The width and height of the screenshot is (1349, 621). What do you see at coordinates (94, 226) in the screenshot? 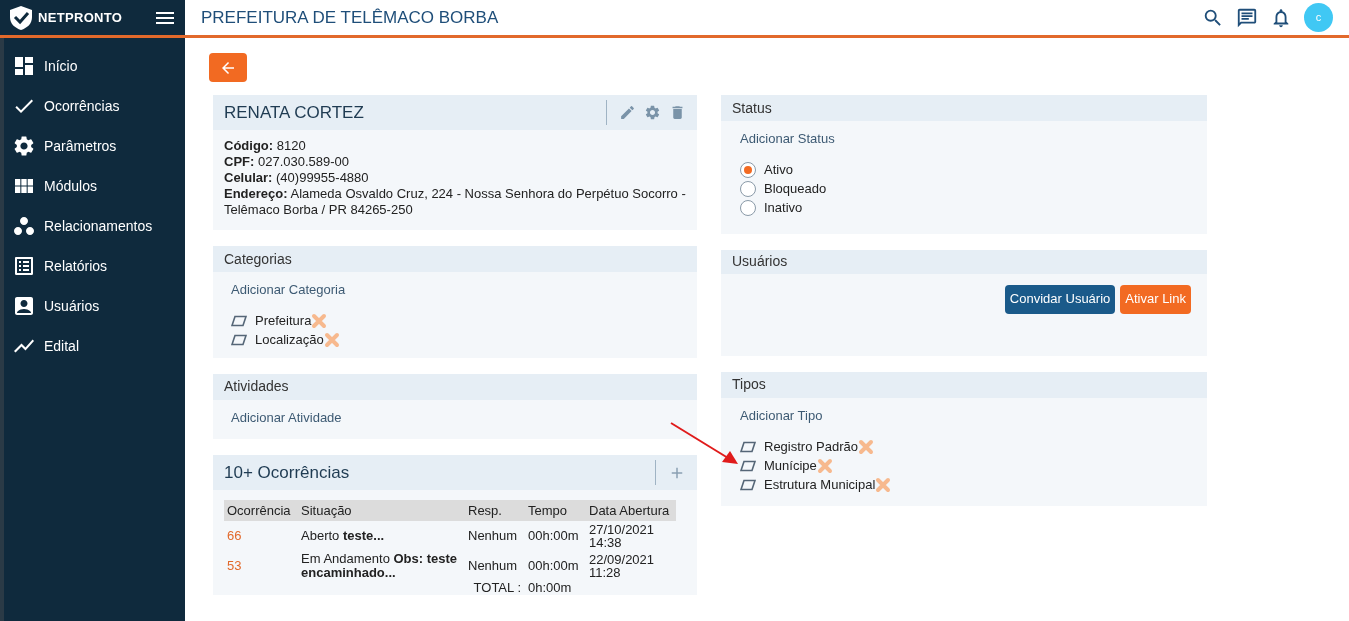
I see `sidebar-item: Relacionamentos` at bounding box center [94, 226].